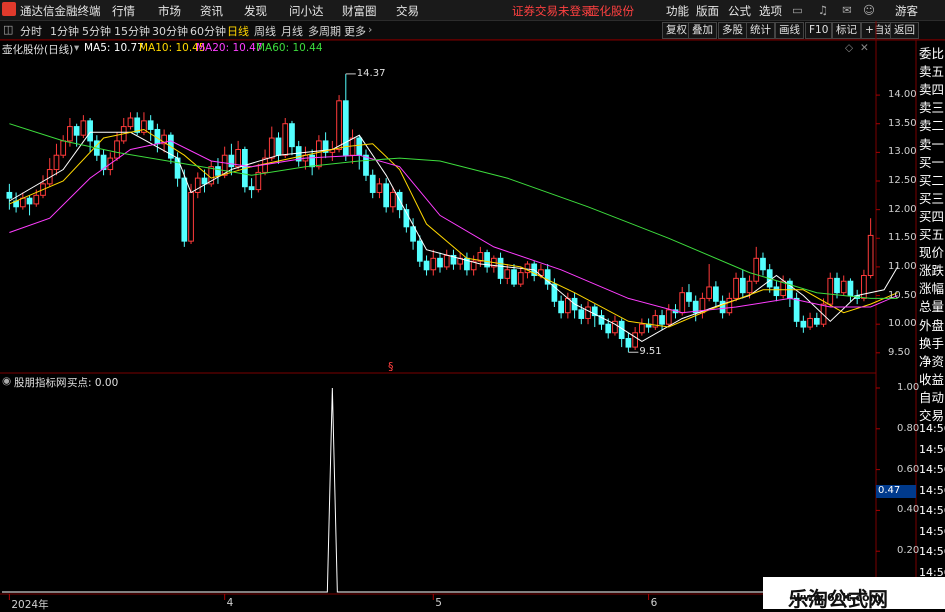 This screenshot has width=945, height=612. Describe the element at coordinates (931, 396) in the screenshot. I see `quote-field-label: 自动` at that location.